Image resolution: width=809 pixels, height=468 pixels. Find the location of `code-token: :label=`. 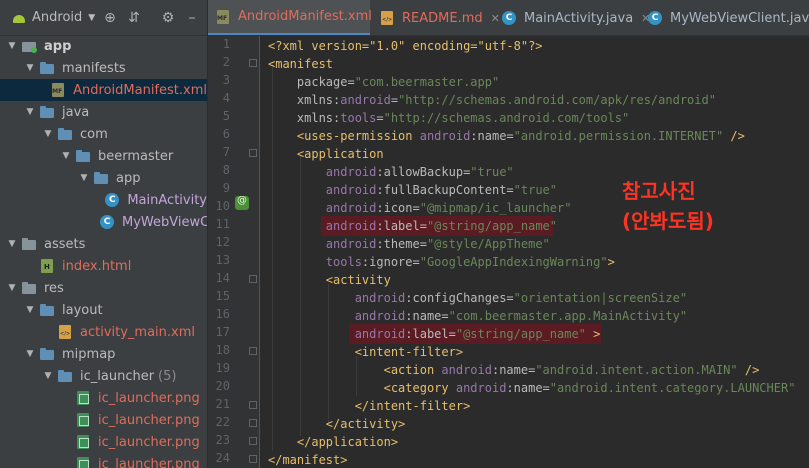

code-token: :label= is located at coordinates (401, 226).